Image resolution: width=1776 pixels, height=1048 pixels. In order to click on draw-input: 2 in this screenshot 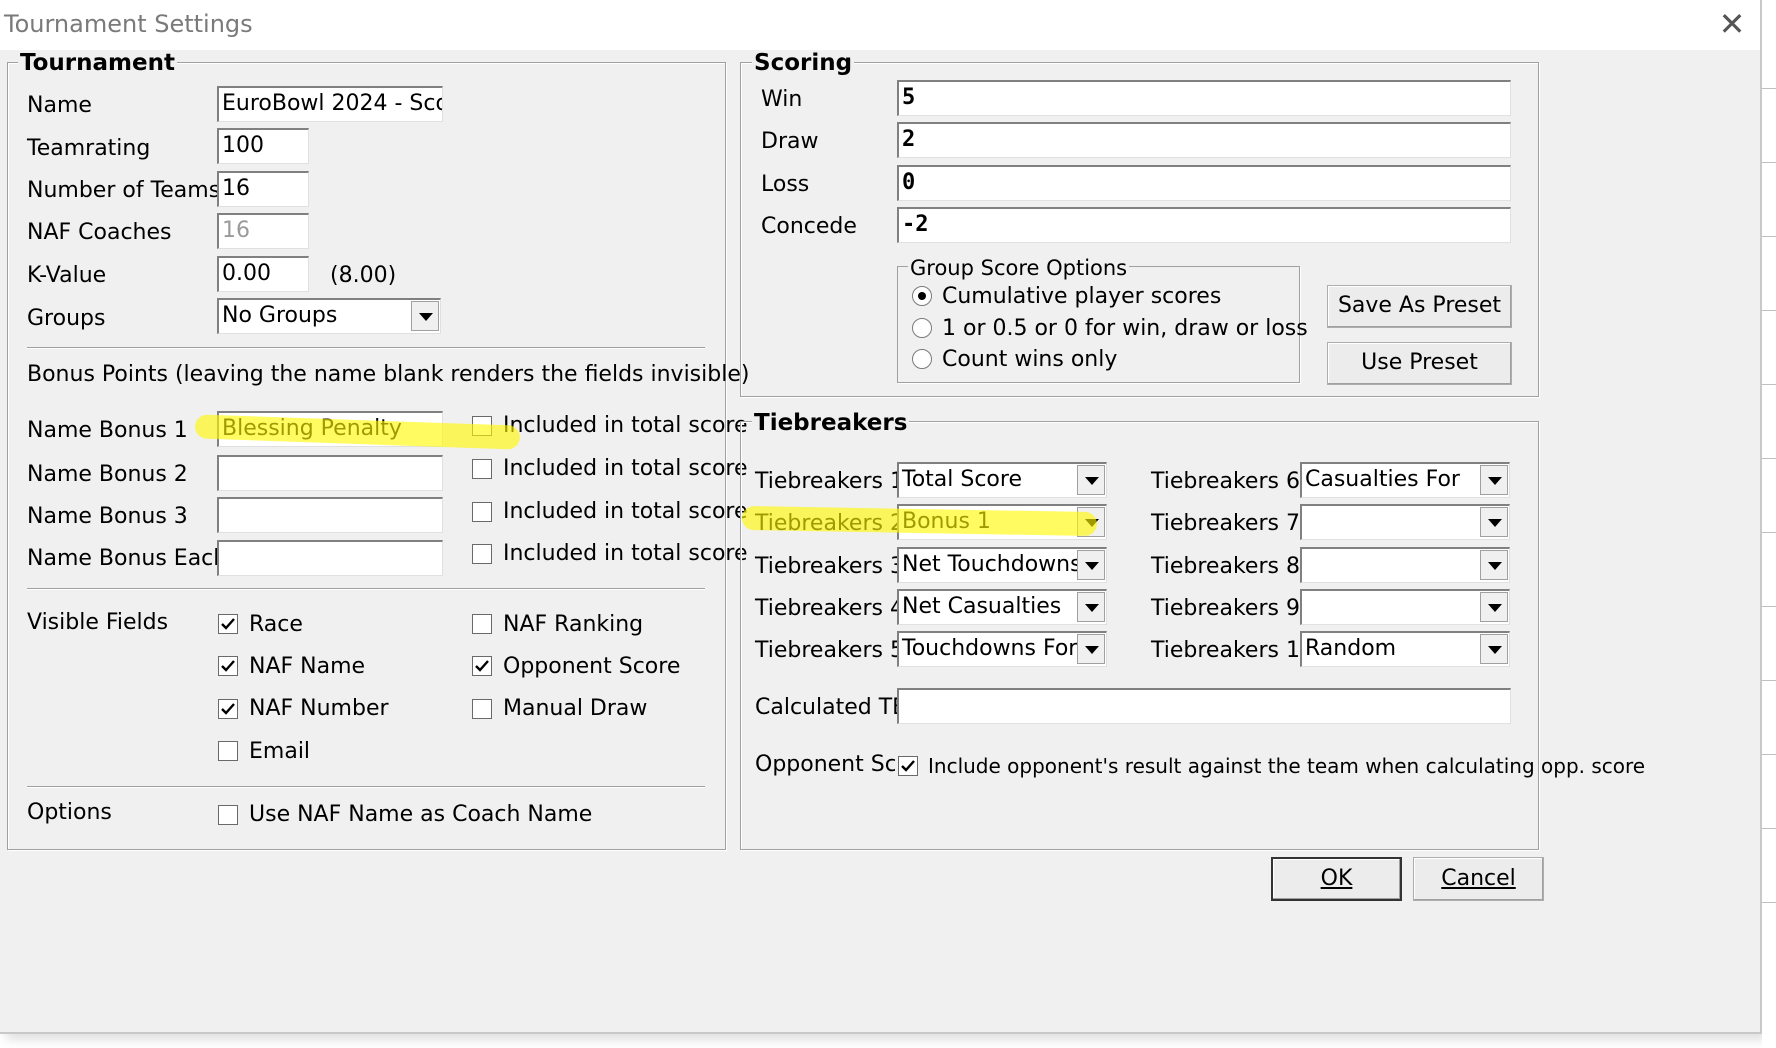, I will do `click(1204, 140)`.